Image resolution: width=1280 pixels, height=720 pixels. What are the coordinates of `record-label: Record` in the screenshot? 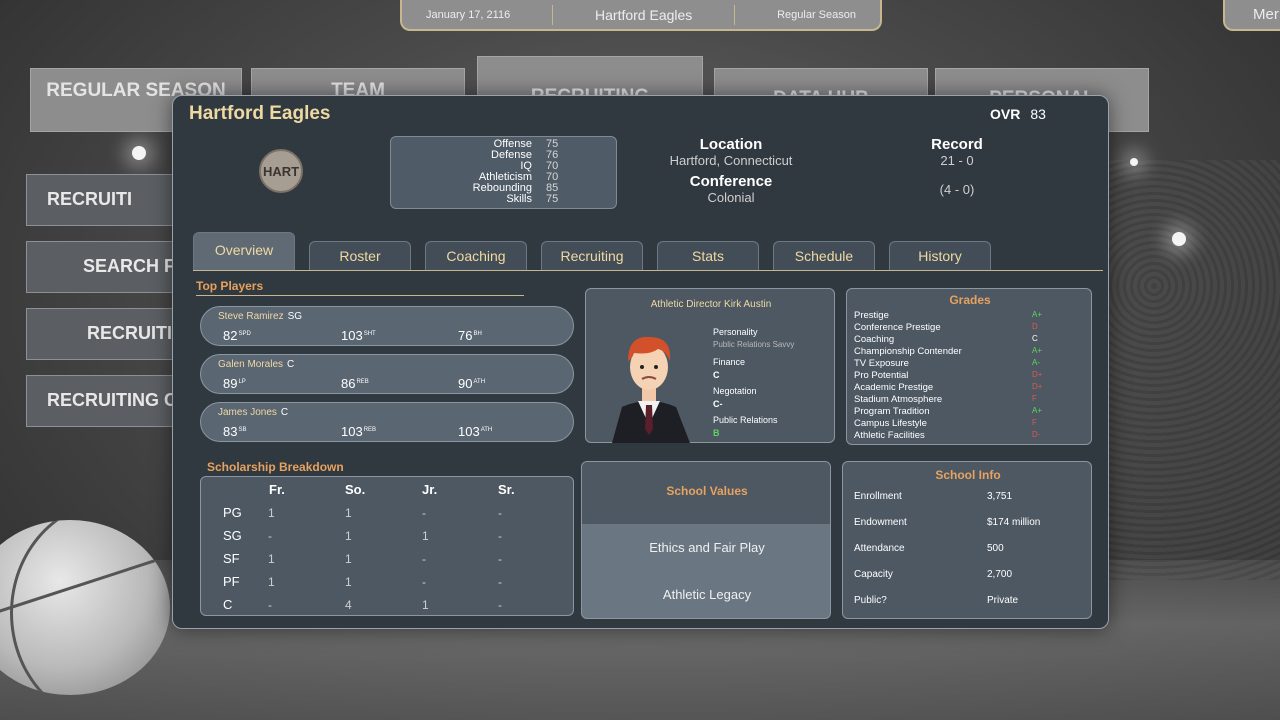 It's located at (957, 144).